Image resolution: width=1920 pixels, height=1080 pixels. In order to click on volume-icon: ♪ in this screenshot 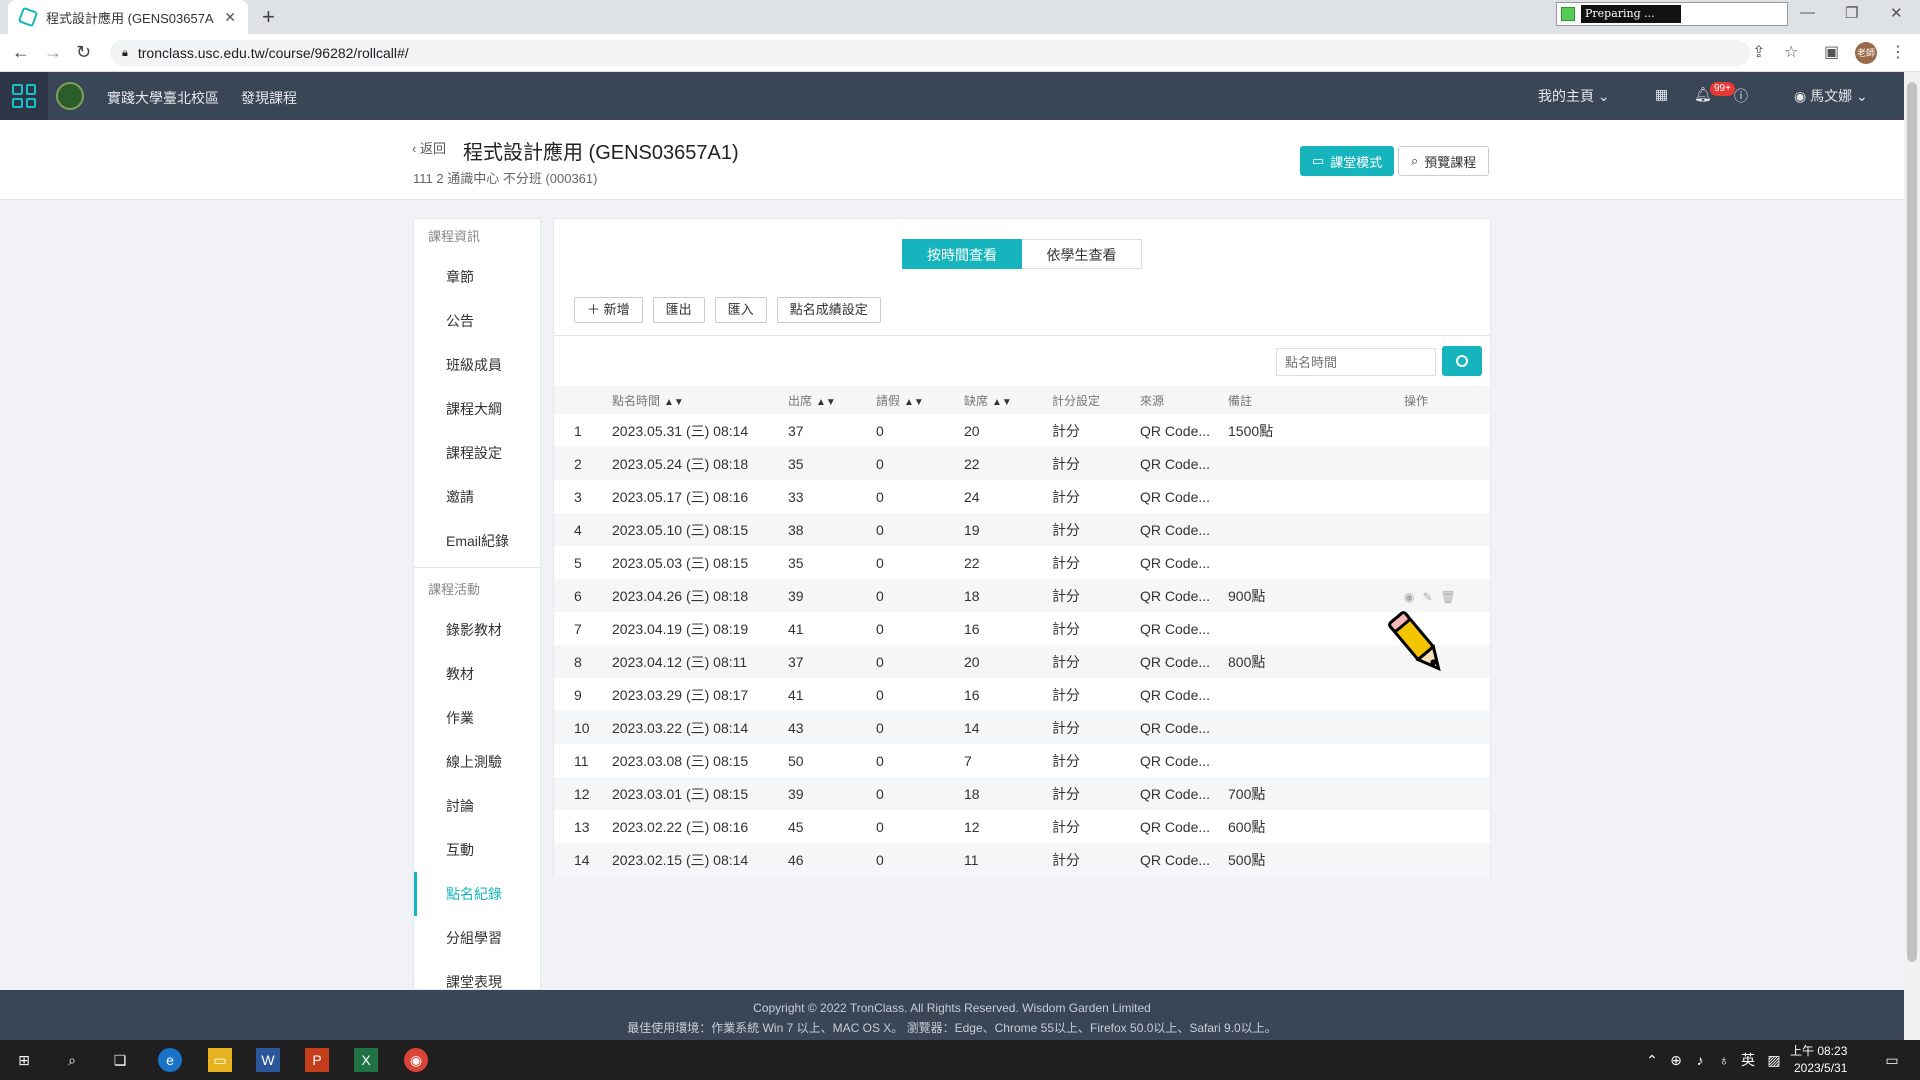, I will do `click(1700, 1060)`.